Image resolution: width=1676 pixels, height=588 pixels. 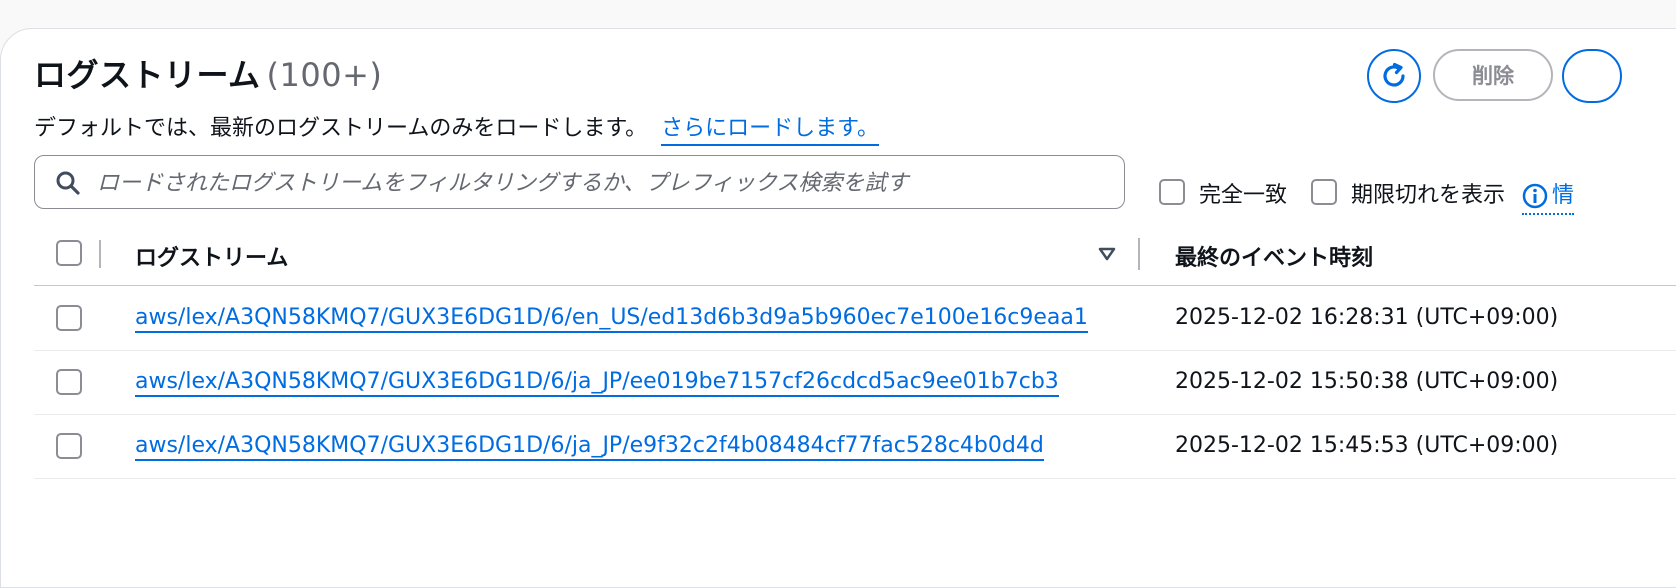 I want to click on description-text: デフォルトでは、最新のログストリームのみをロードします。, so click(x=341, y=128).